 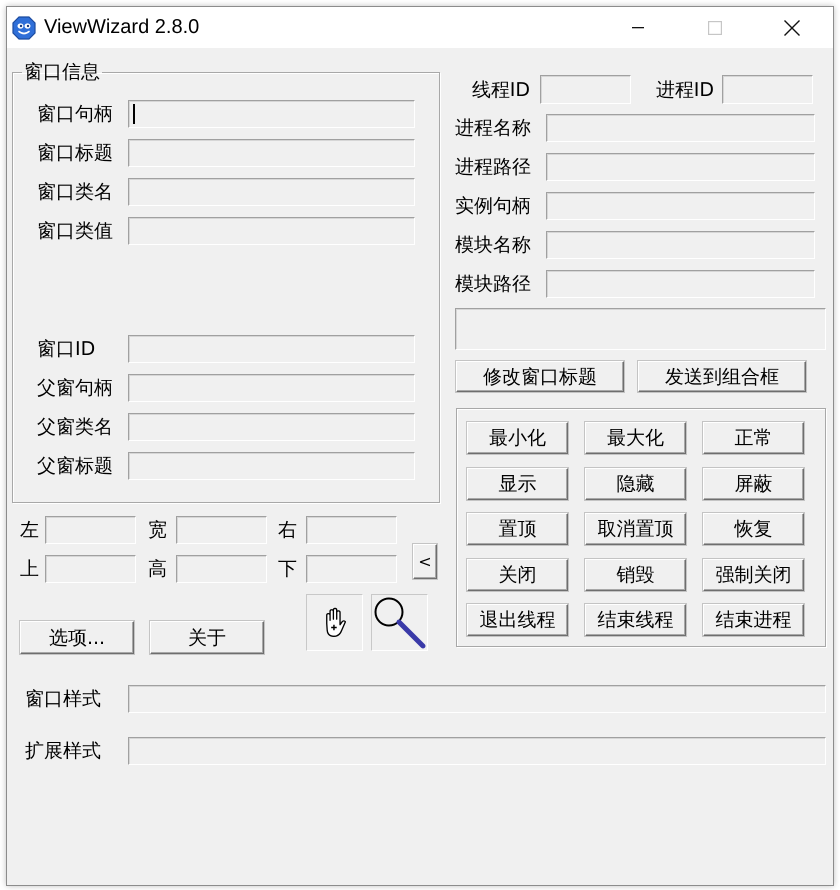 I want to click on field-label: 线程ID, so click(x=501, y=89).